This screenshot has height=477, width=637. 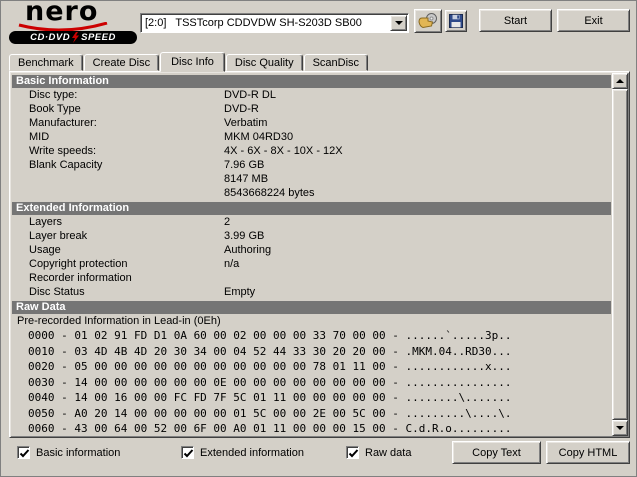 I want to click on drive-selector: [2:0] TSSTcorp CDDVDW SH-S203D SB00, so click(x=274, y=23).